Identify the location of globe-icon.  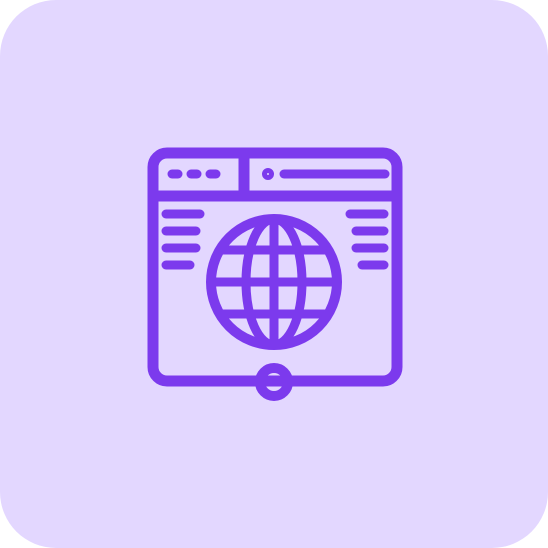
(274, 282).